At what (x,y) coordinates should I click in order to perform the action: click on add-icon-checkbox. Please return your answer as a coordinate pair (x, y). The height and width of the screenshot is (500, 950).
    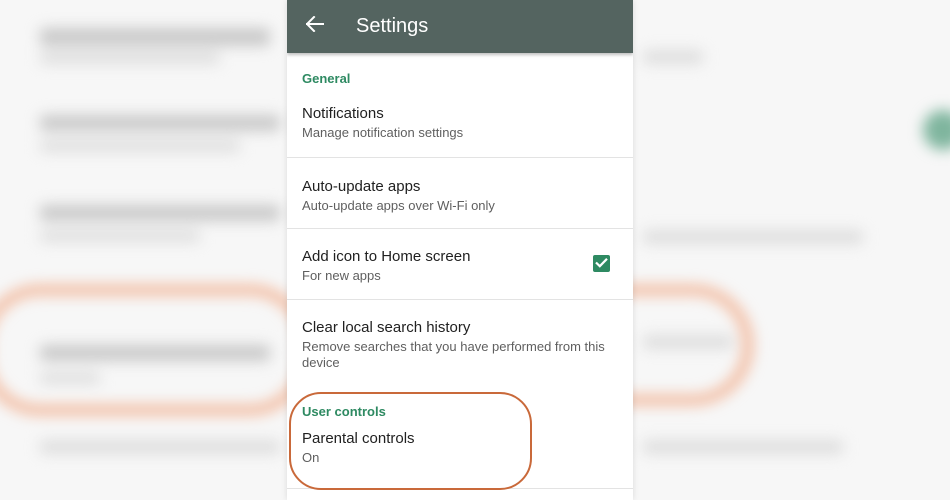
    Looking at the image, I should click on (601, 263).